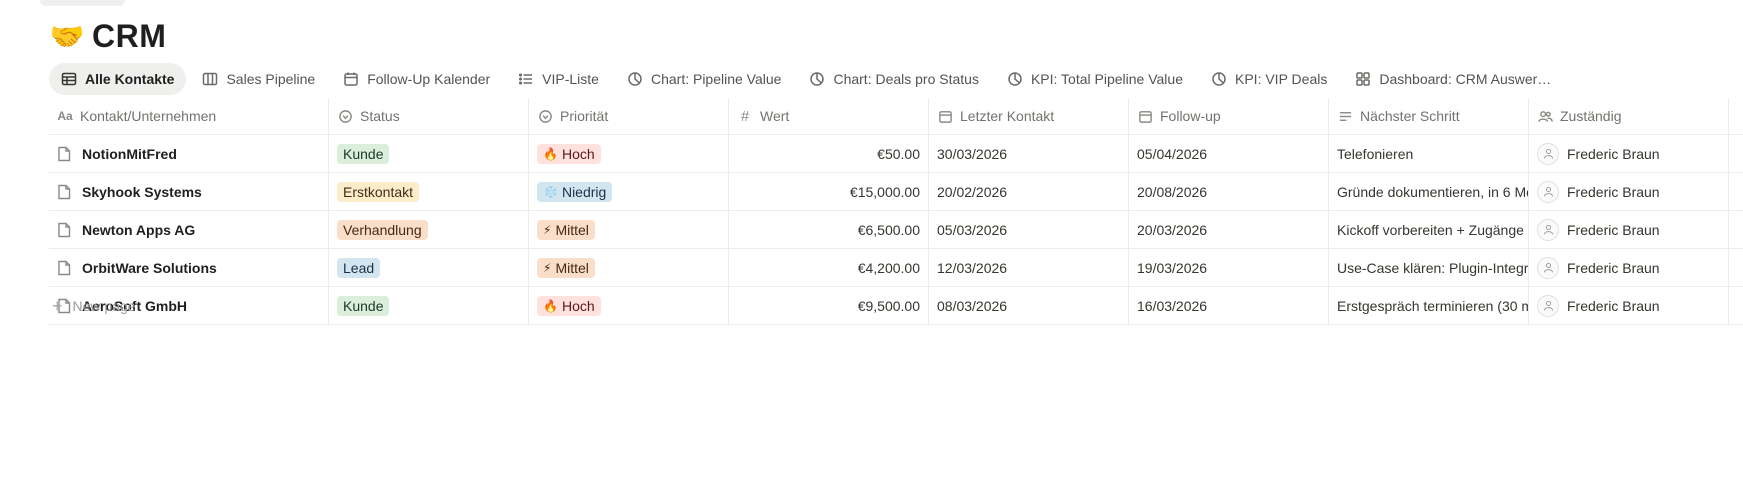 The image size is (1743, 490). I want to click on follow-up-date: 05/04/2026, so click(1172, 153).